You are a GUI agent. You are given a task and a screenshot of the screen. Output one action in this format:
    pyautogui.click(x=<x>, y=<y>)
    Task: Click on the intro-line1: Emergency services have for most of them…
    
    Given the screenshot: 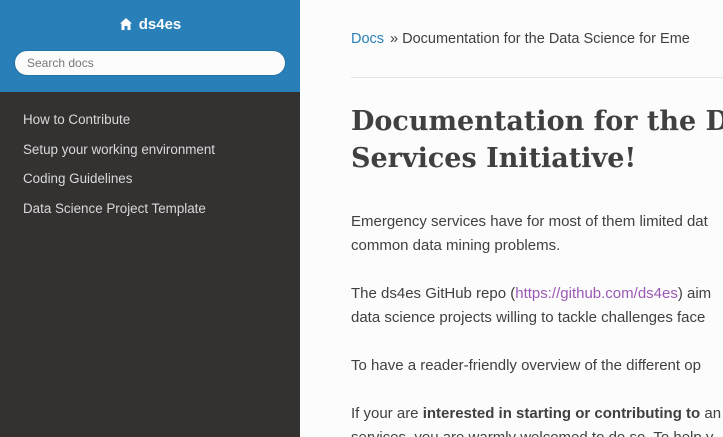 What is the action you would take?
    pyautogui.click(x=529, y=221)
    